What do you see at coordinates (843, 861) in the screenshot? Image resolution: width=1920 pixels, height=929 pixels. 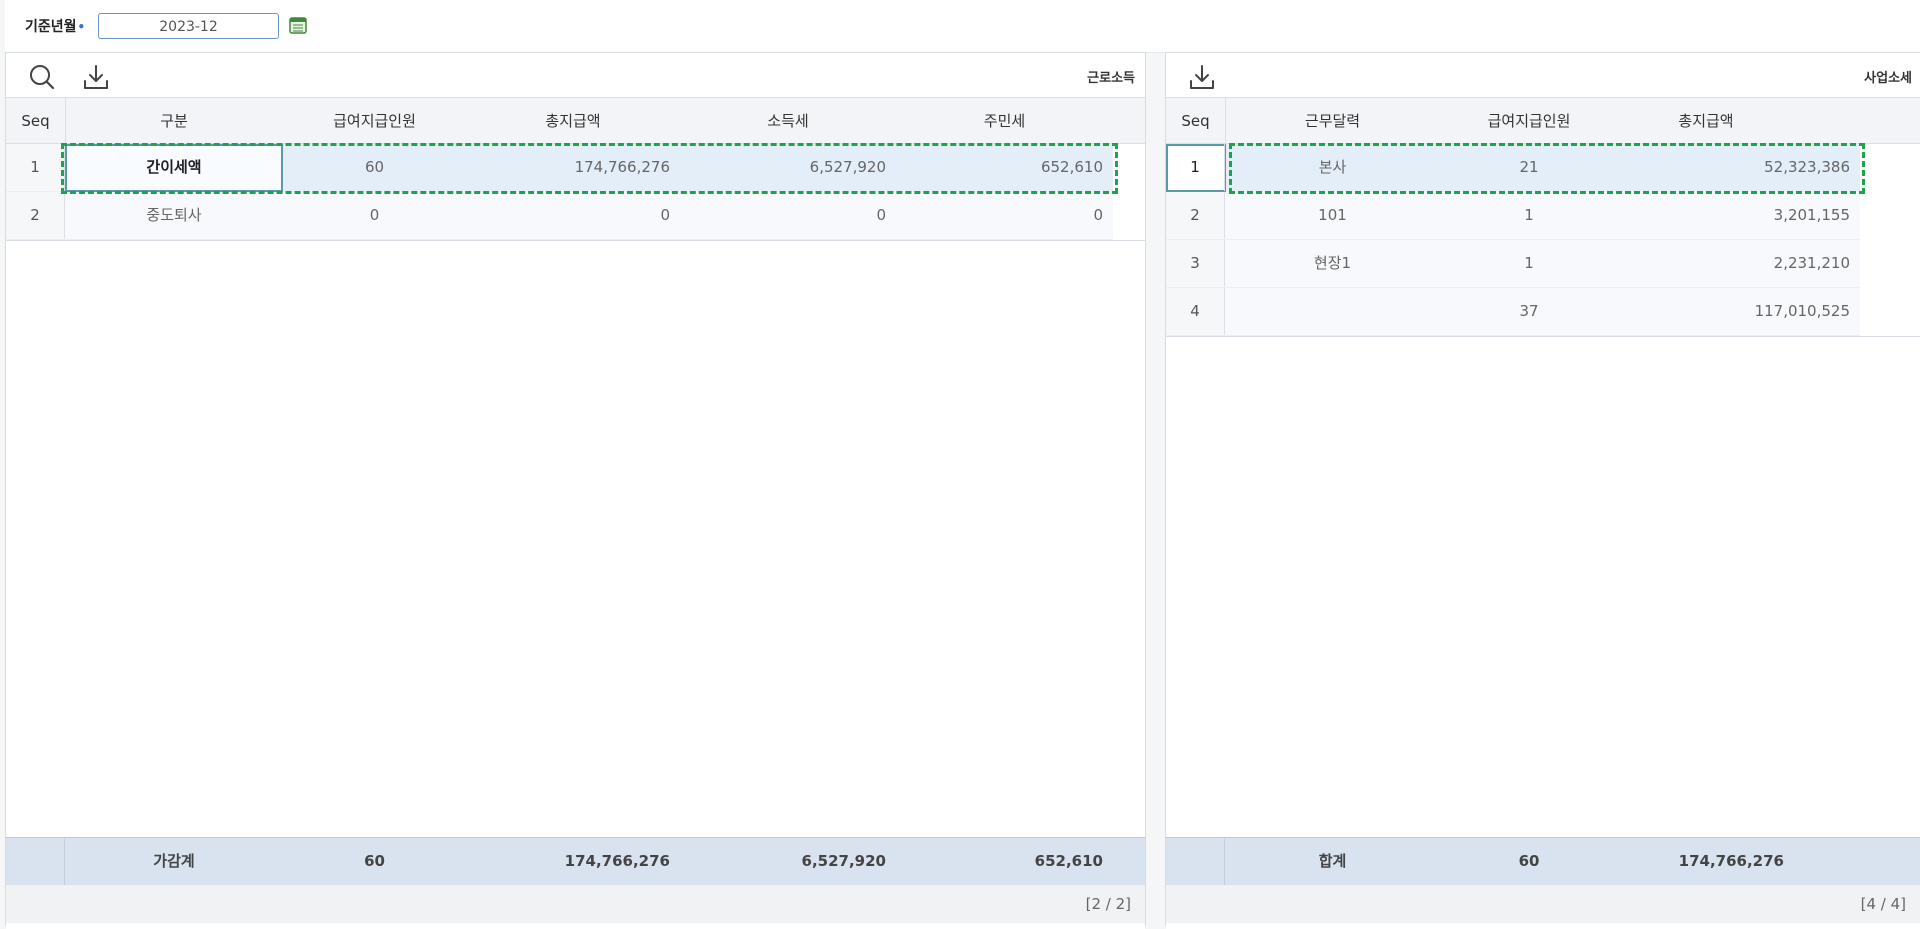 I see `footer-income-tax: 6,527,920` at bounding box center [843, 861].